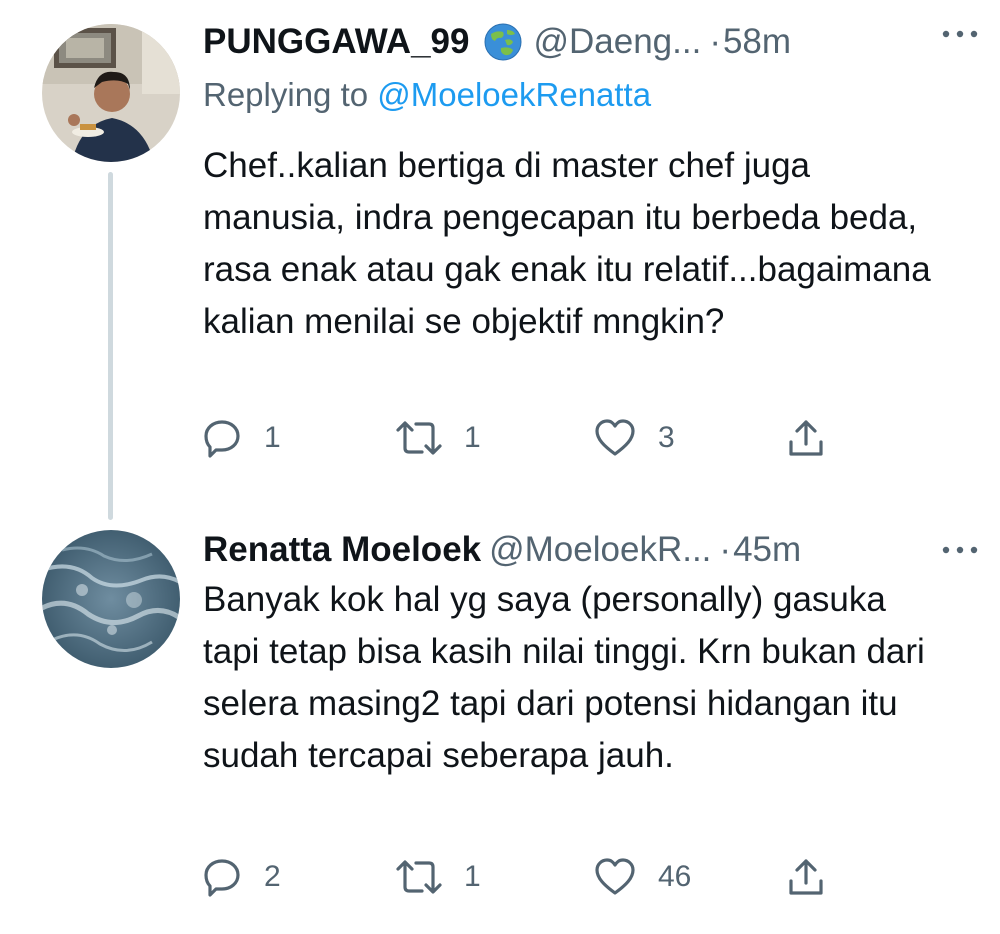 This screenshot has width=1000, height=934. I want to click on replying-to: Replying to @MoeloekRenatta, so click(427, 95).